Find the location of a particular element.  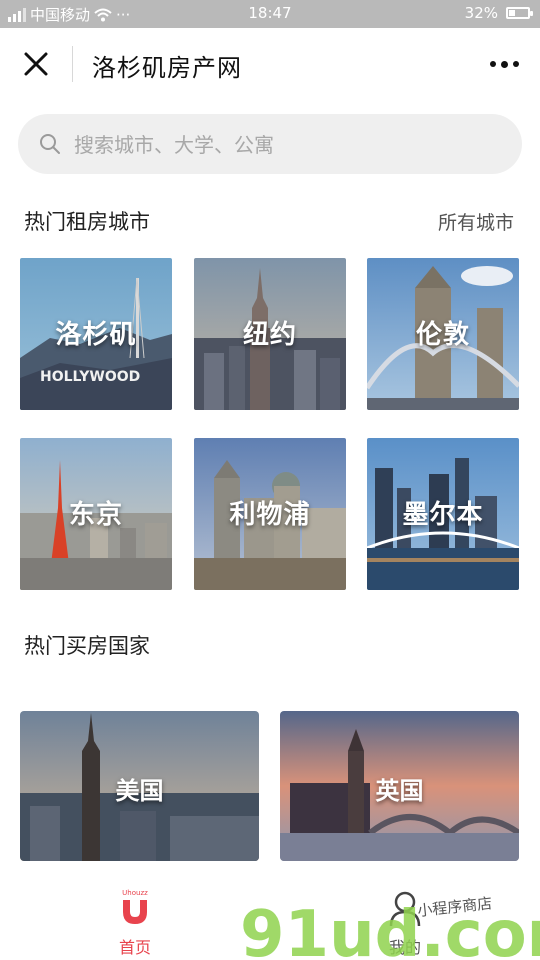

hollywood-sign: HOLLYWOOD is located at coordinates (90, 377).